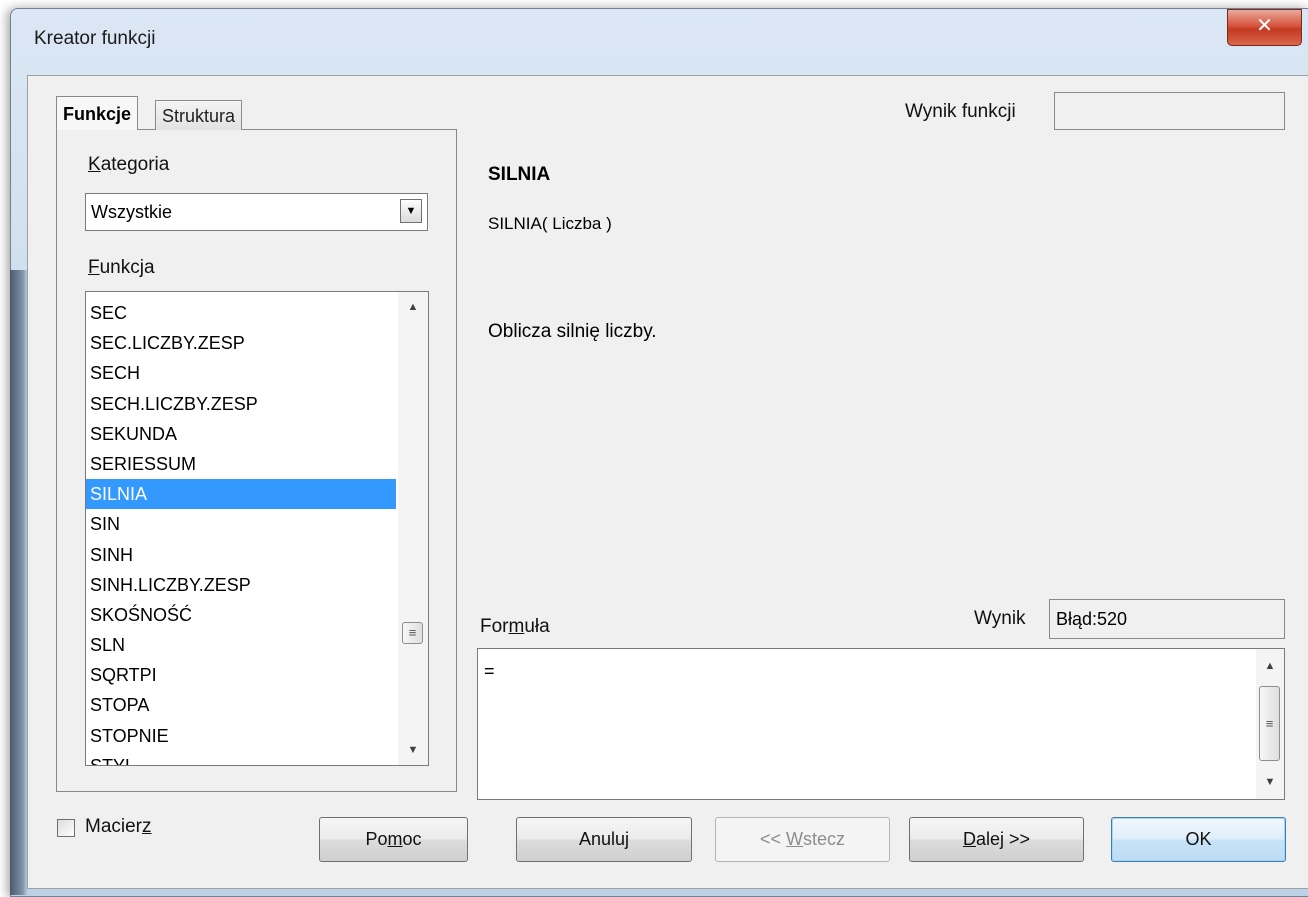 This screenshot has height=897, width=1308. I want to click on tab-struktura: Struktura, so click(199, 115).